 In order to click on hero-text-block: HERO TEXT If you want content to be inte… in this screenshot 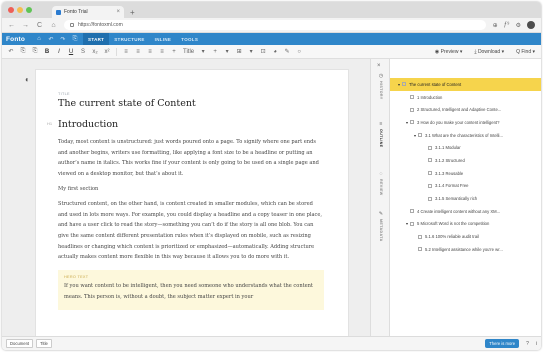, I will do `click(191, 290)`.